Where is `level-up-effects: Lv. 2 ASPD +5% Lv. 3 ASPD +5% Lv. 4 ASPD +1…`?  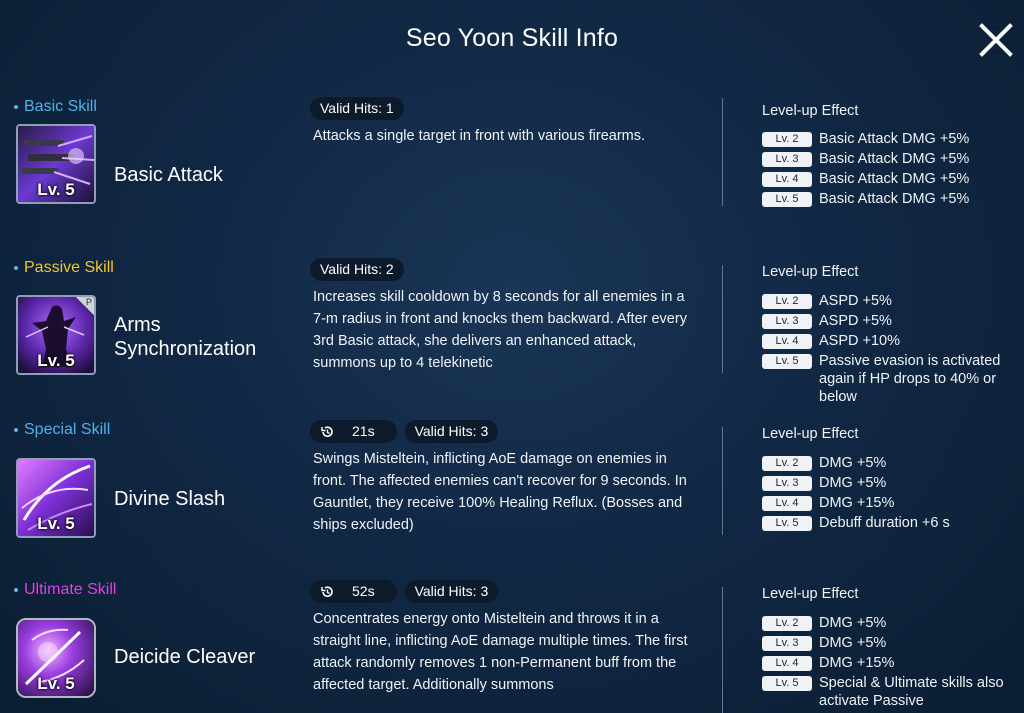 level-up-effects: Lv. 2 ASPD +5% Lv. 3 ASPD +5% Lv. 4 ASPD +1… is located at coordinates (889, 350).